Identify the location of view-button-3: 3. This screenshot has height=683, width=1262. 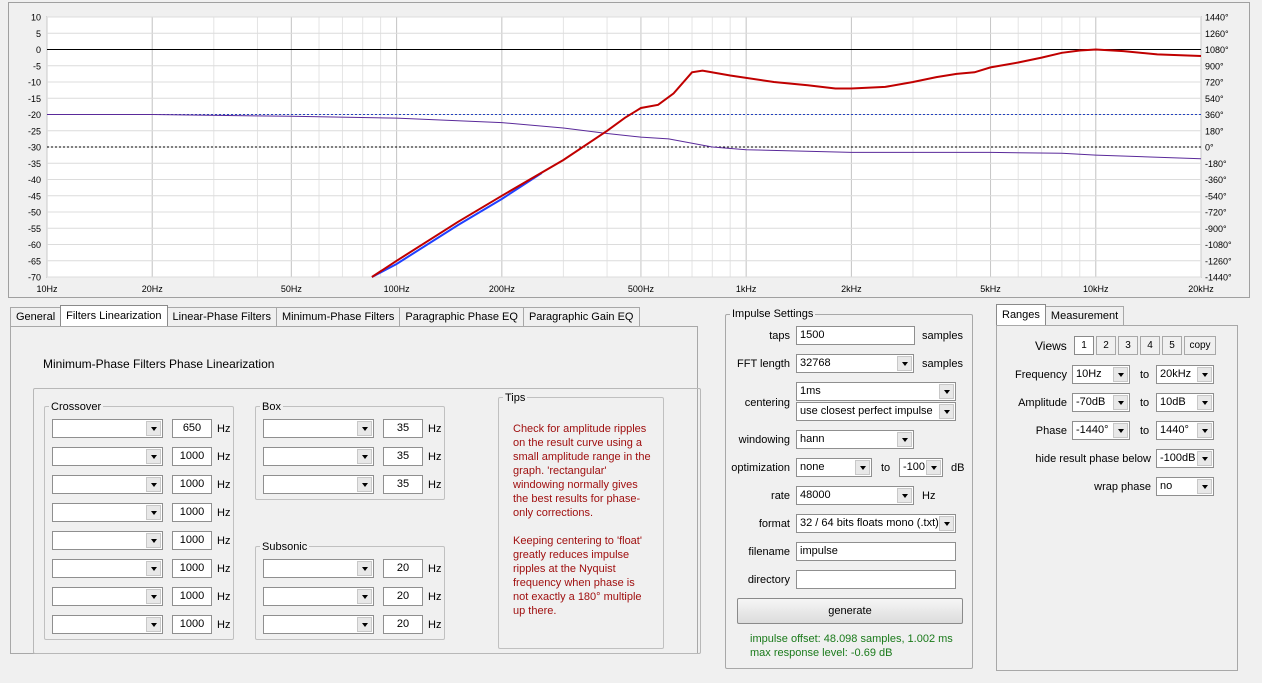
(1128, 345).